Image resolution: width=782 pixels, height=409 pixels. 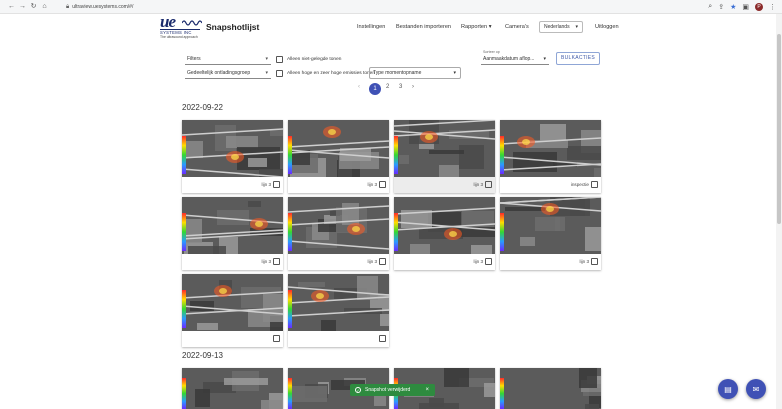 What do you see at coordinates (759, 7) in the screenshot?
I see `profile-avatar: P` at bounding box center [759, 7].